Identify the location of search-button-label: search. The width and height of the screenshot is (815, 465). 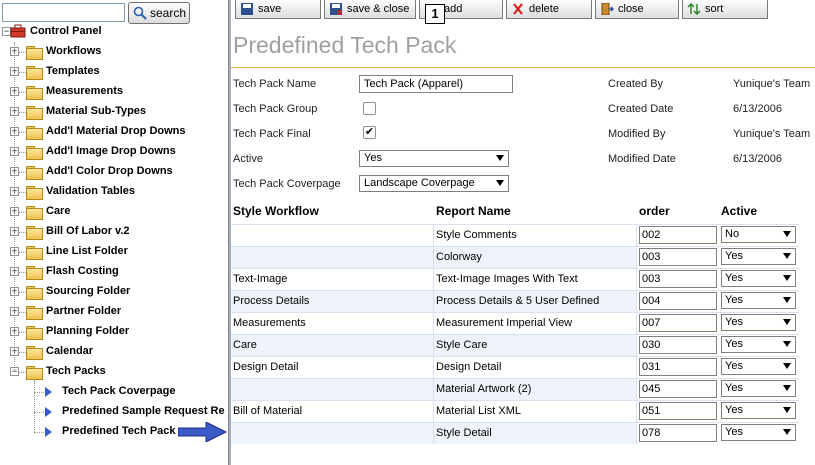
(168, 13).